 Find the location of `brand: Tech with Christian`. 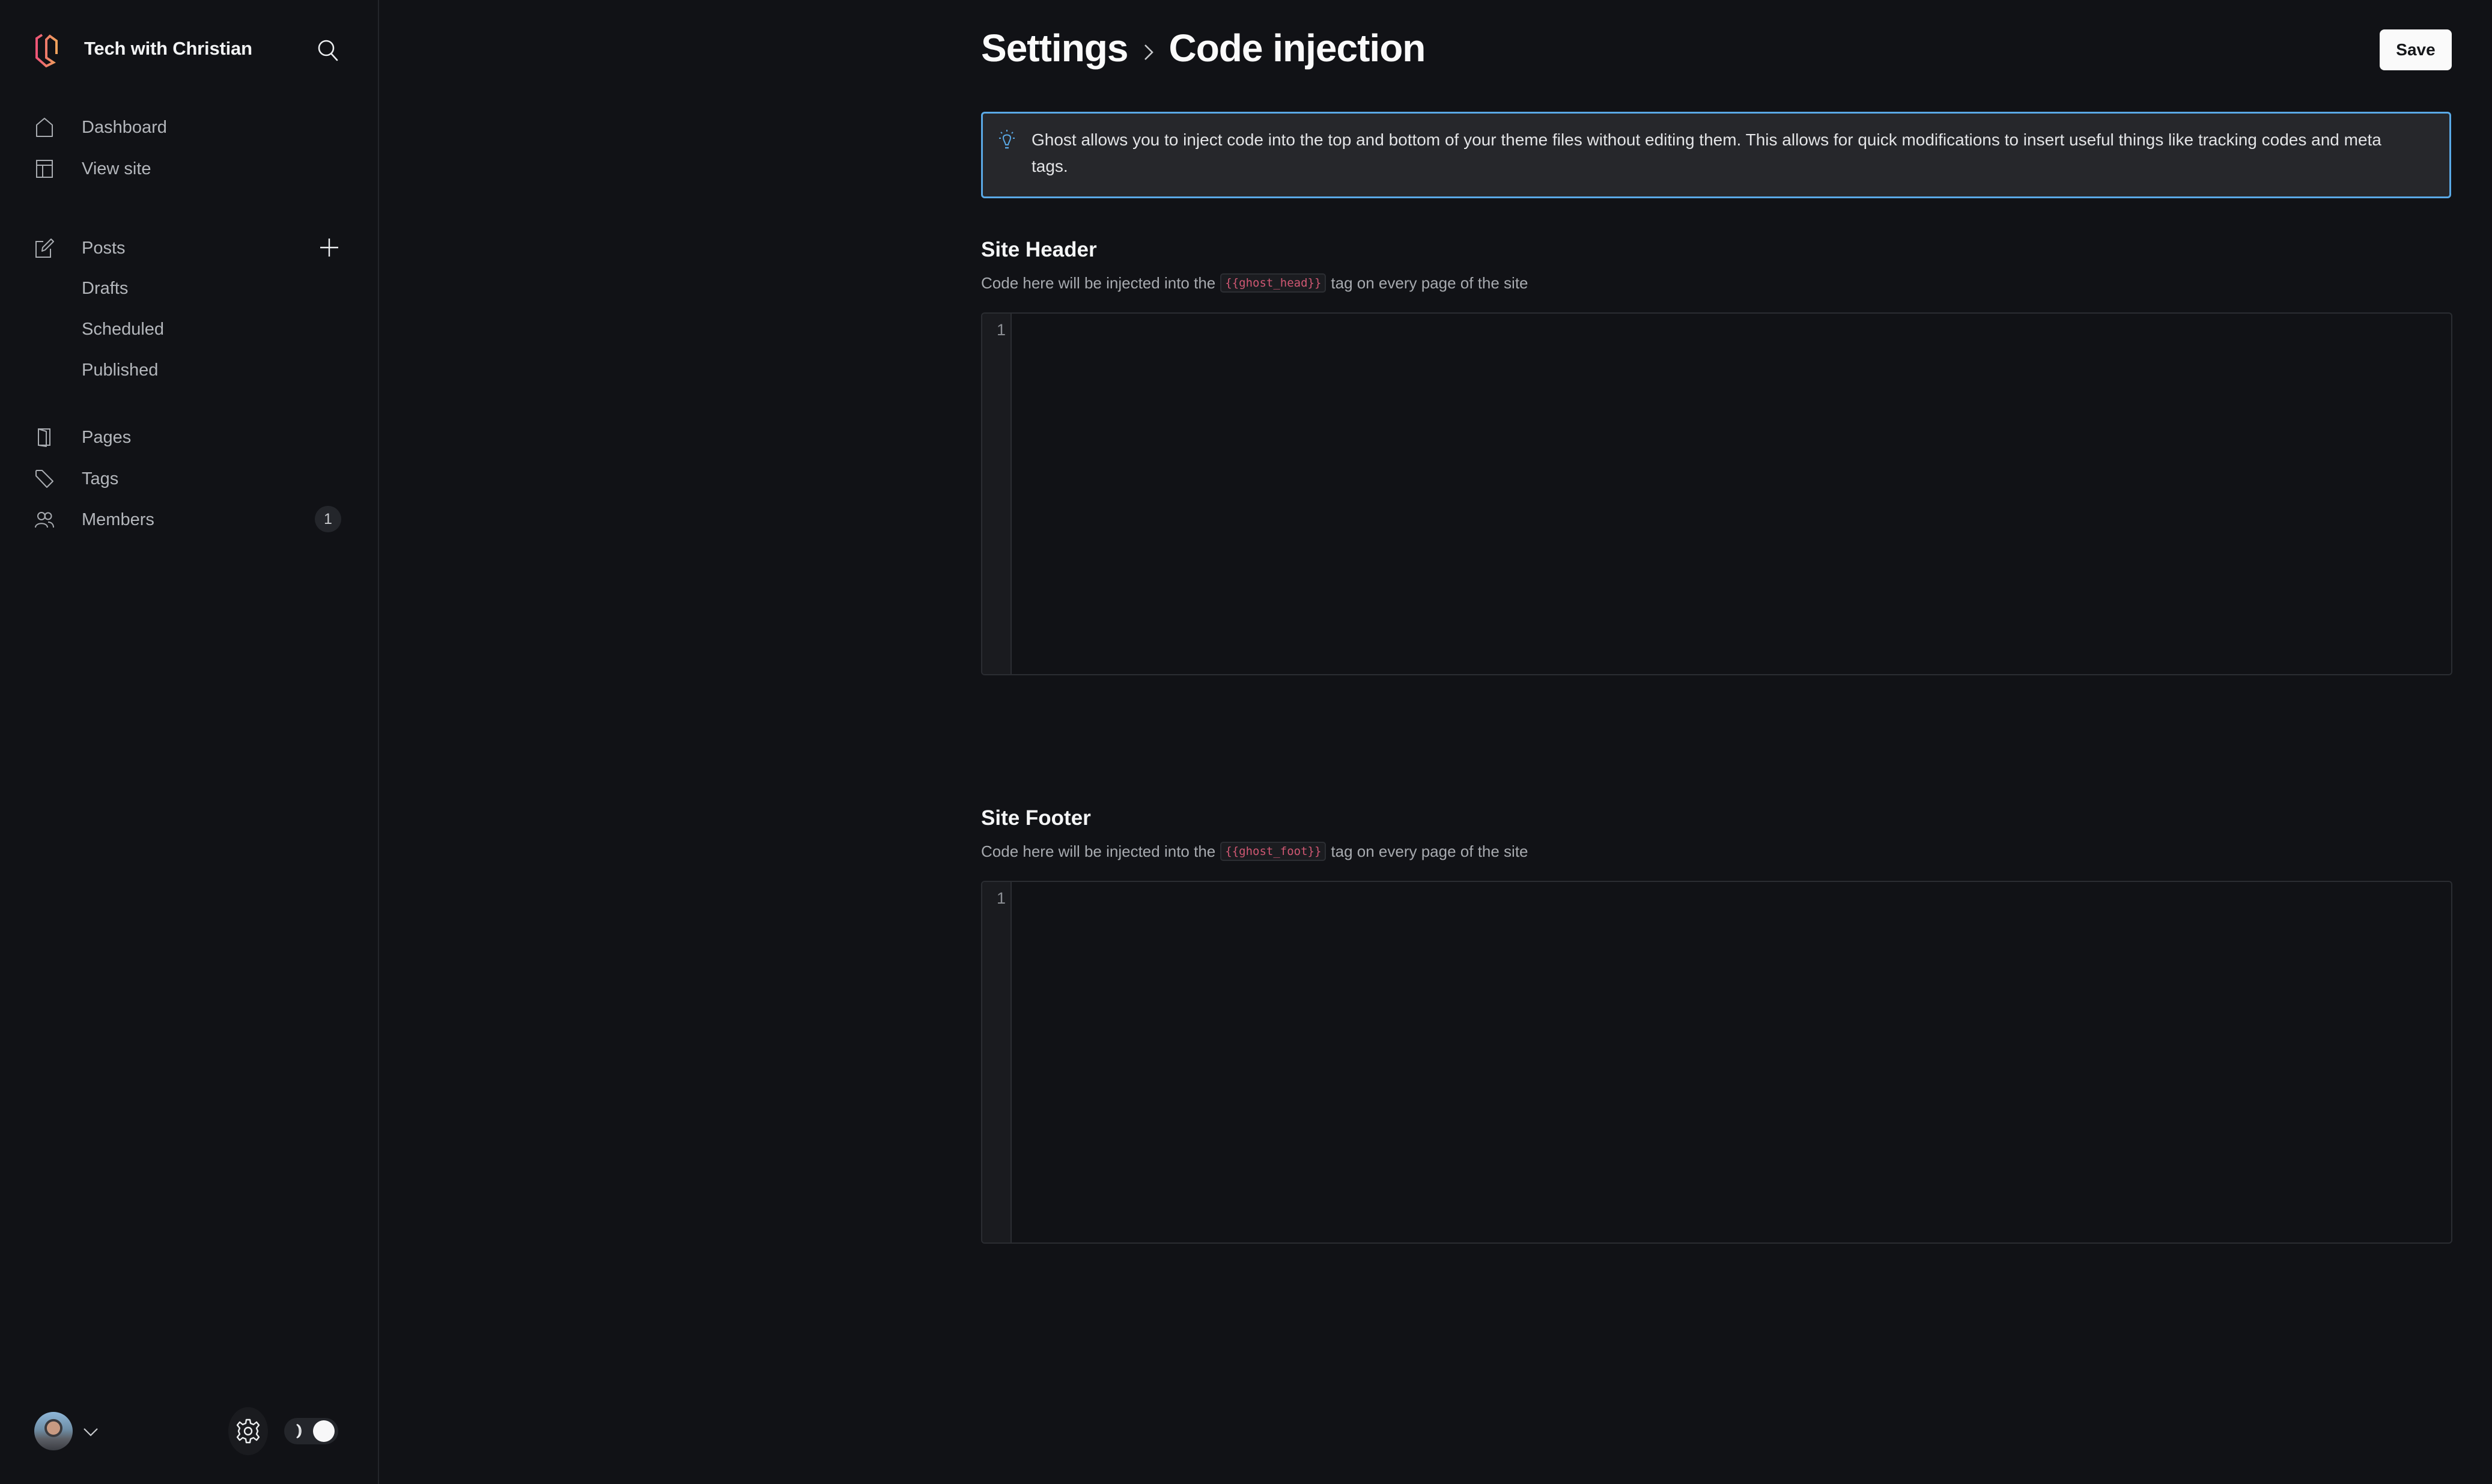

brand: Tech with Christian is located at coordinates (143, 50).